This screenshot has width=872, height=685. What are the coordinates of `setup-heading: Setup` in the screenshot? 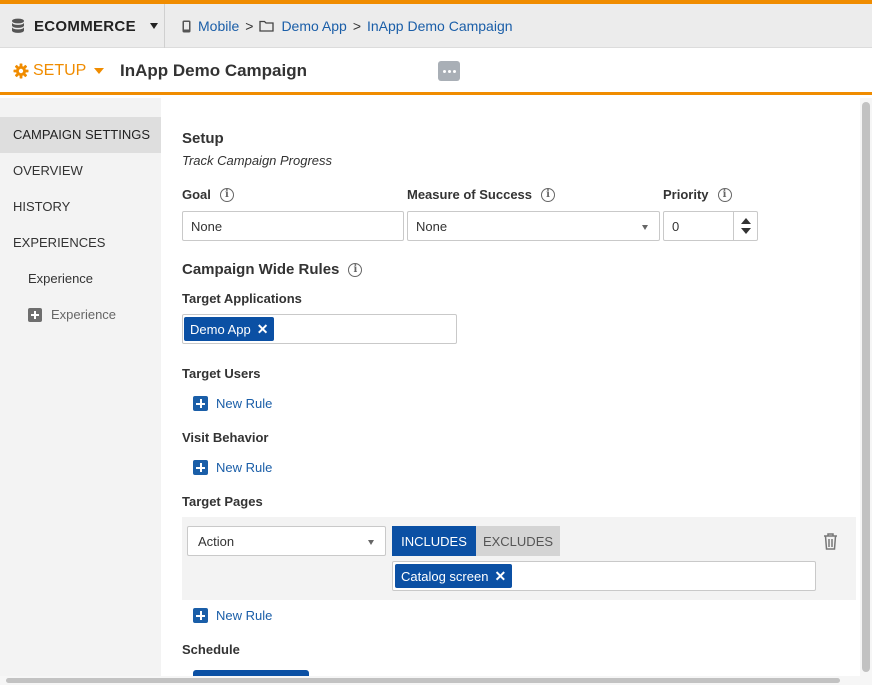 It's located at (203, 138).